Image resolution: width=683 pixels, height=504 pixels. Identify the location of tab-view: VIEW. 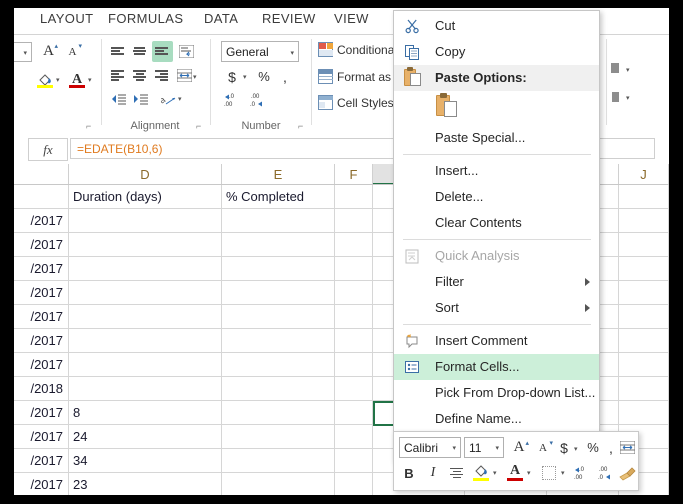
(351, 18).